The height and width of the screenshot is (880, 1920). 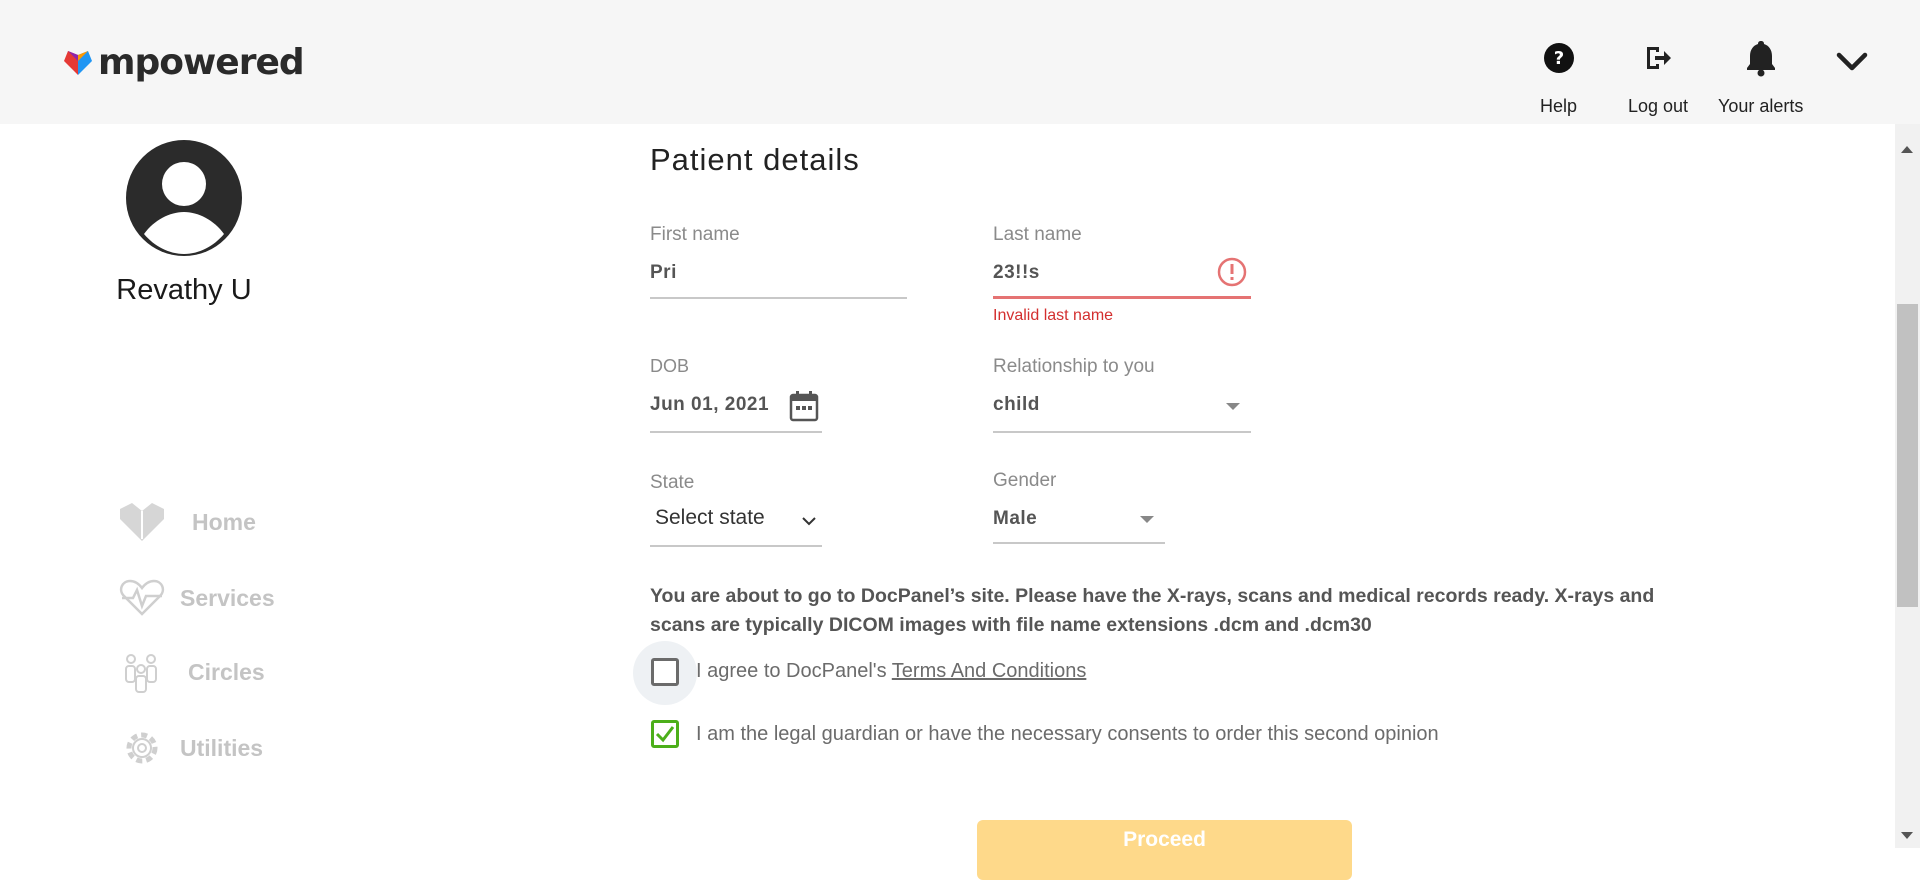 What do you see at coordinates (755, 159) in the screenshot?
I see `page-title: Patient details` at bounding box center [755, 159].